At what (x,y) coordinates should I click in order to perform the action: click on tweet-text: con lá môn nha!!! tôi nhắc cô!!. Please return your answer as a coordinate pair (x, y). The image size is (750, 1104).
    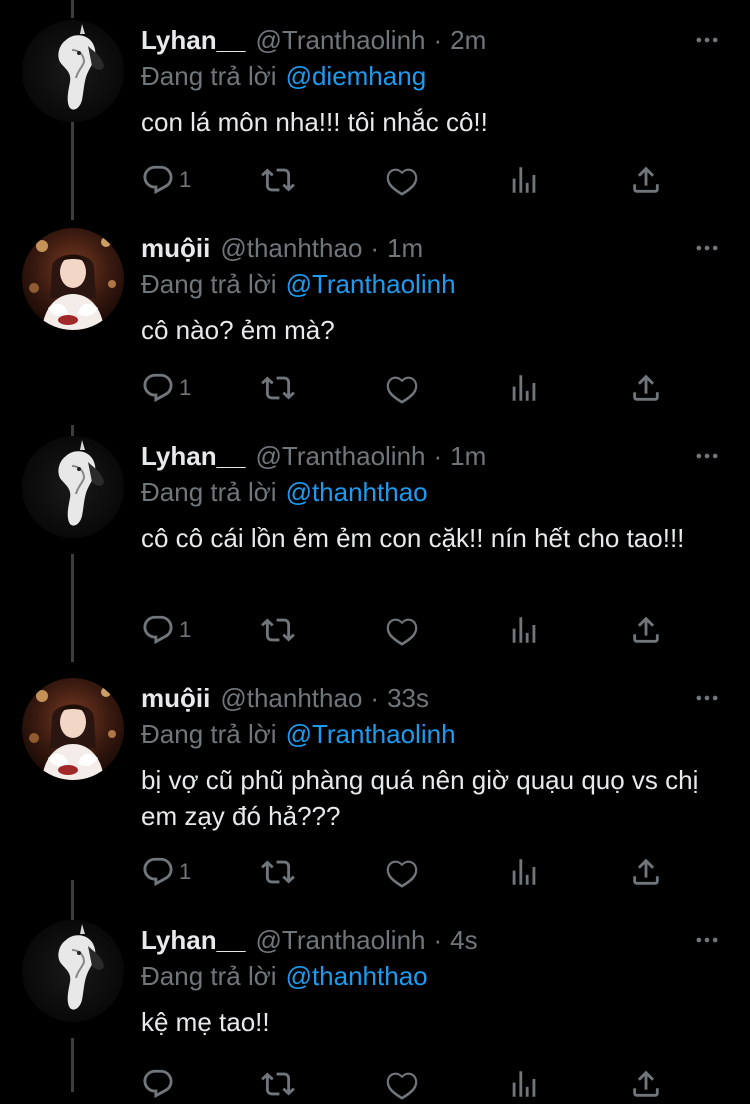
    Looking at the image, I should click on (314, 122).